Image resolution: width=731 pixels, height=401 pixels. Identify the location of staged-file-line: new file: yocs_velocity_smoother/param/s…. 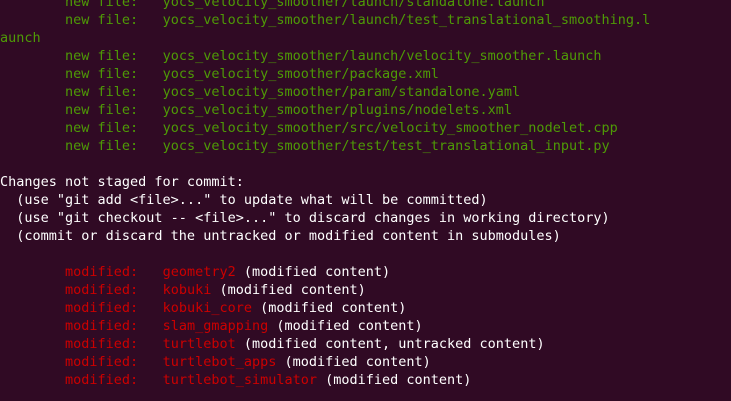
(365, 92).